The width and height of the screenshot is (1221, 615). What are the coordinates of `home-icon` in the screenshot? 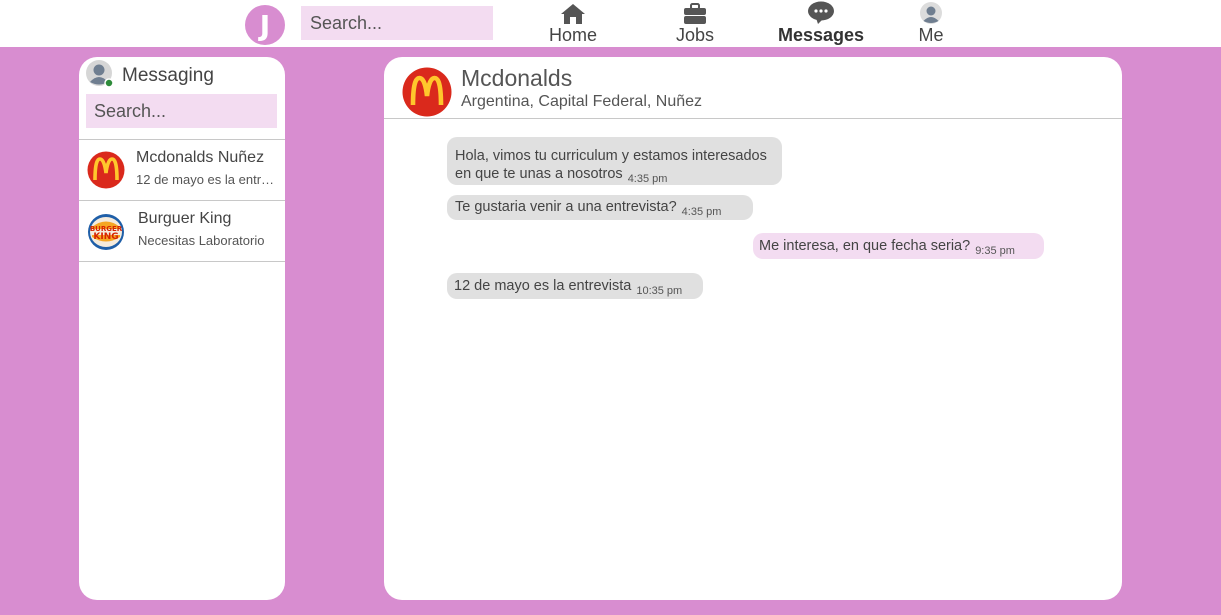 It's located at (573, 12).